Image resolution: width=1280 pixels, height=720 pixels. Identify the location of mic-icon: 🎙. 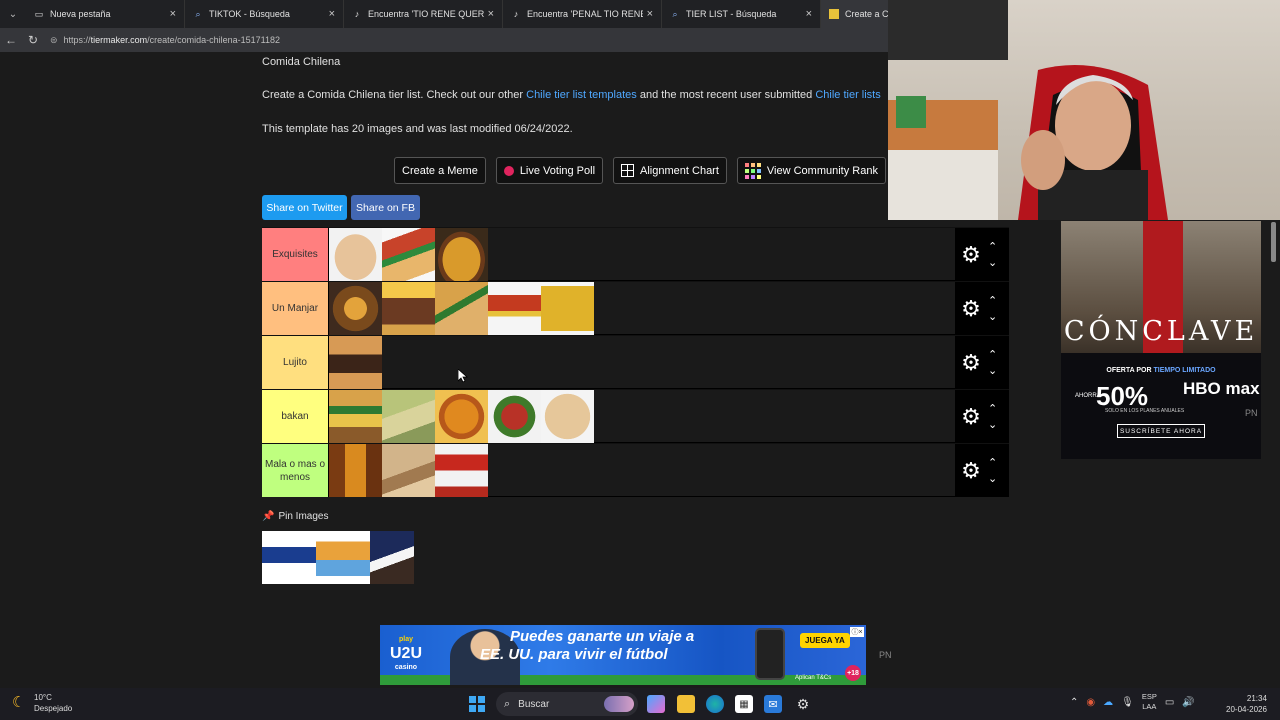
(1127, 702).